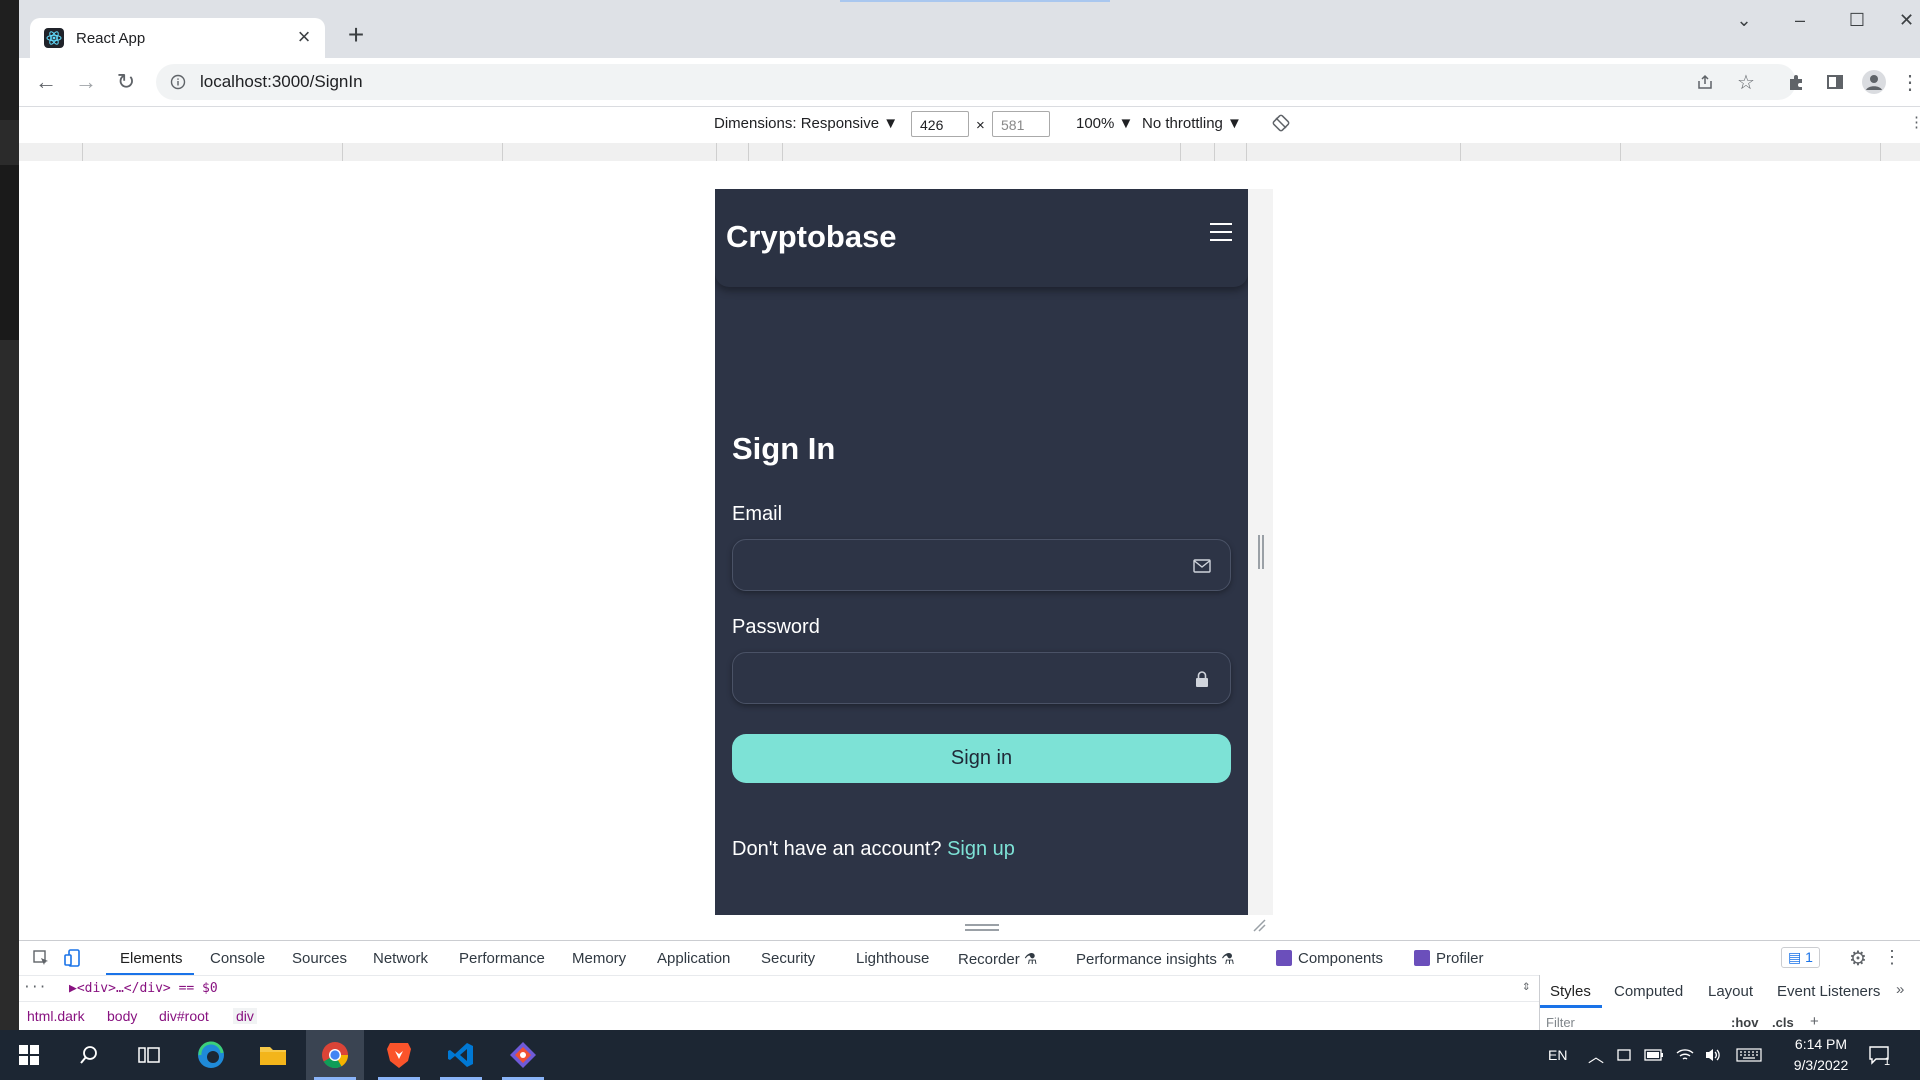  What do you see at coordinates (599, 958) in the screenshot?
I see `tab-memory: Memory` at bounding box center [599, 958].